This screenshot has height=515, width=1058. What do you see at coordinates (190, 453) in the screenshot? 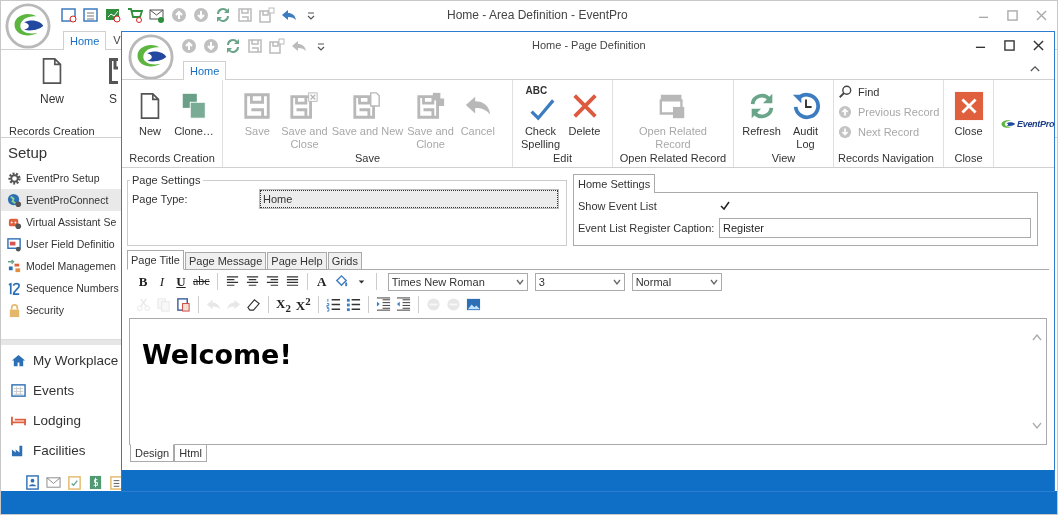
I see `tab: Html` at bounding box center [190, 453].